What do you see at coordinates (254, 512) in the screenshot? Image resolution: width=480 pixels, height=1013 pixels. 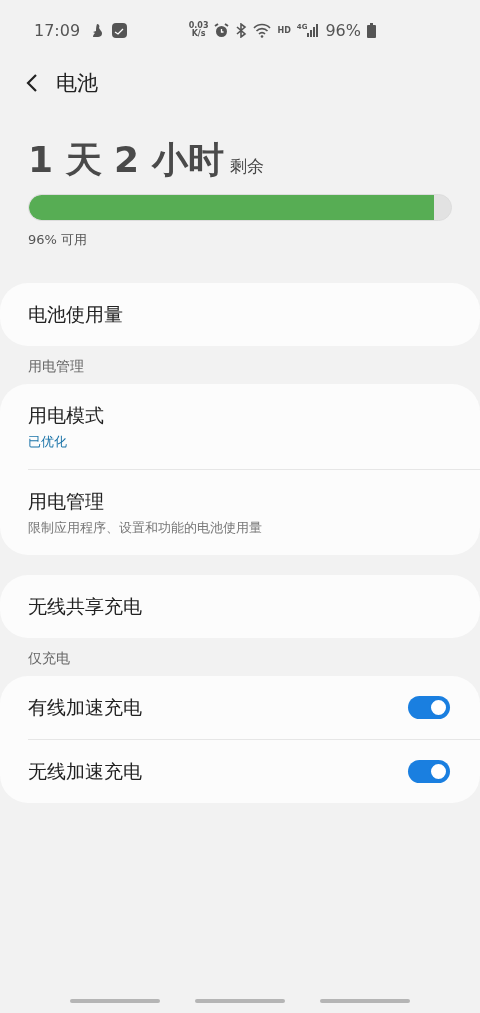 I see `settings-item: 用电管理 限制应用程序、设置和功能的电池使用量` at bounding box center [254, 512].